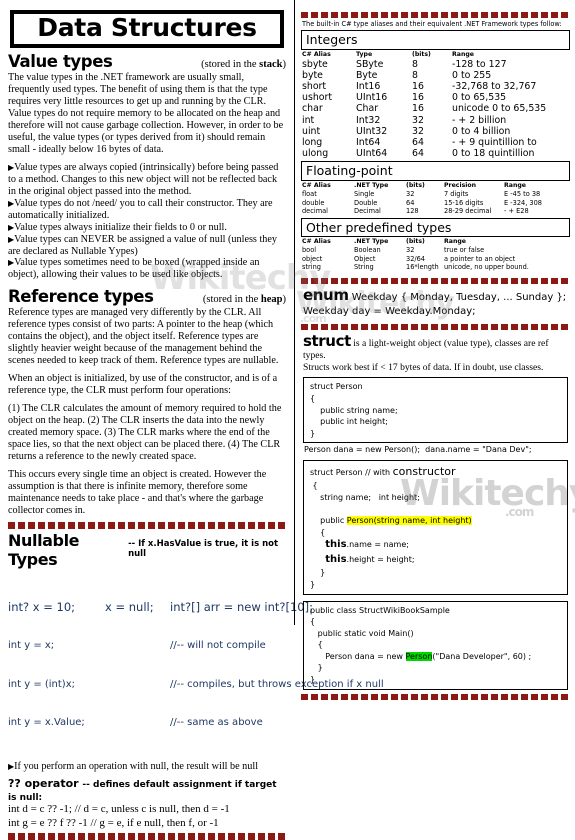 Image resolution: width=575 pixels, height=840 pixels. Describe the element at coordinates (309, 193) in the screenshot. I see `cell: float` at that location.